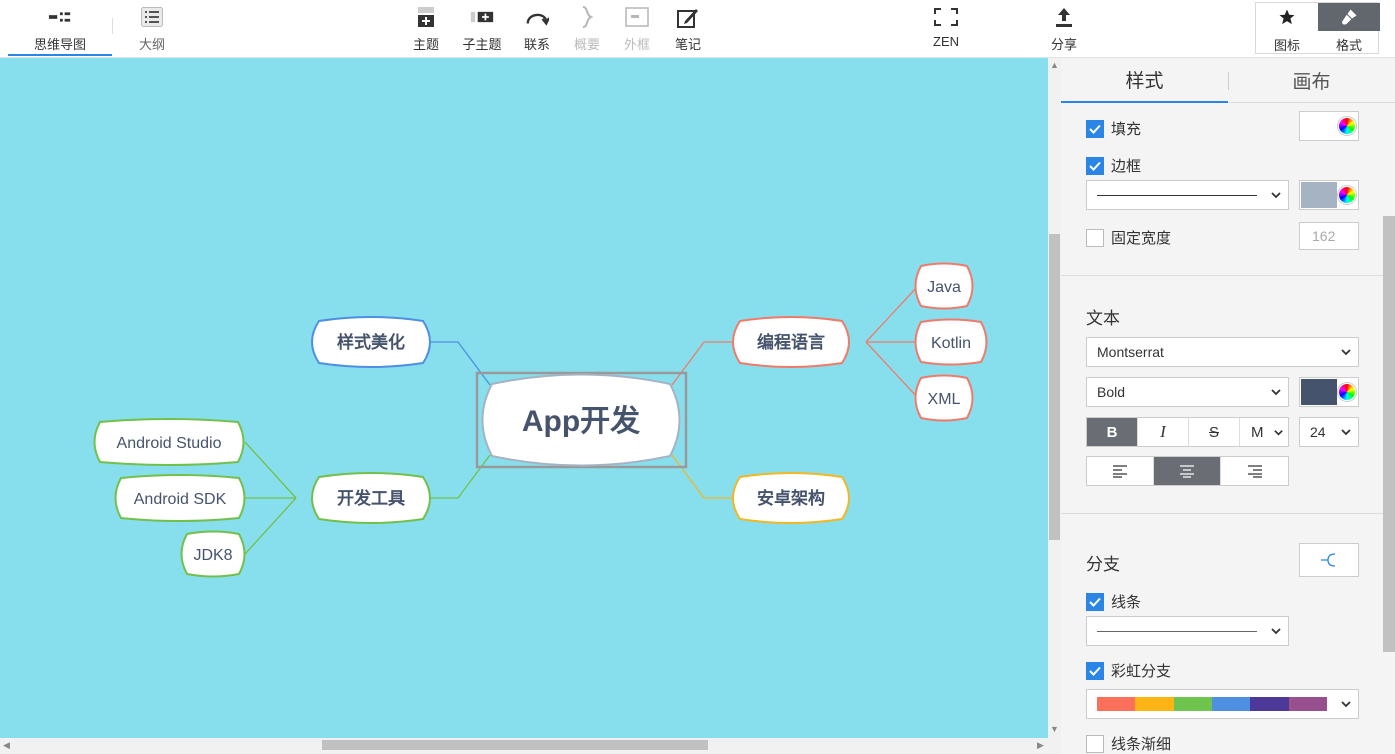  I want to click on rainbow-checkbox, so click(1095, 670).